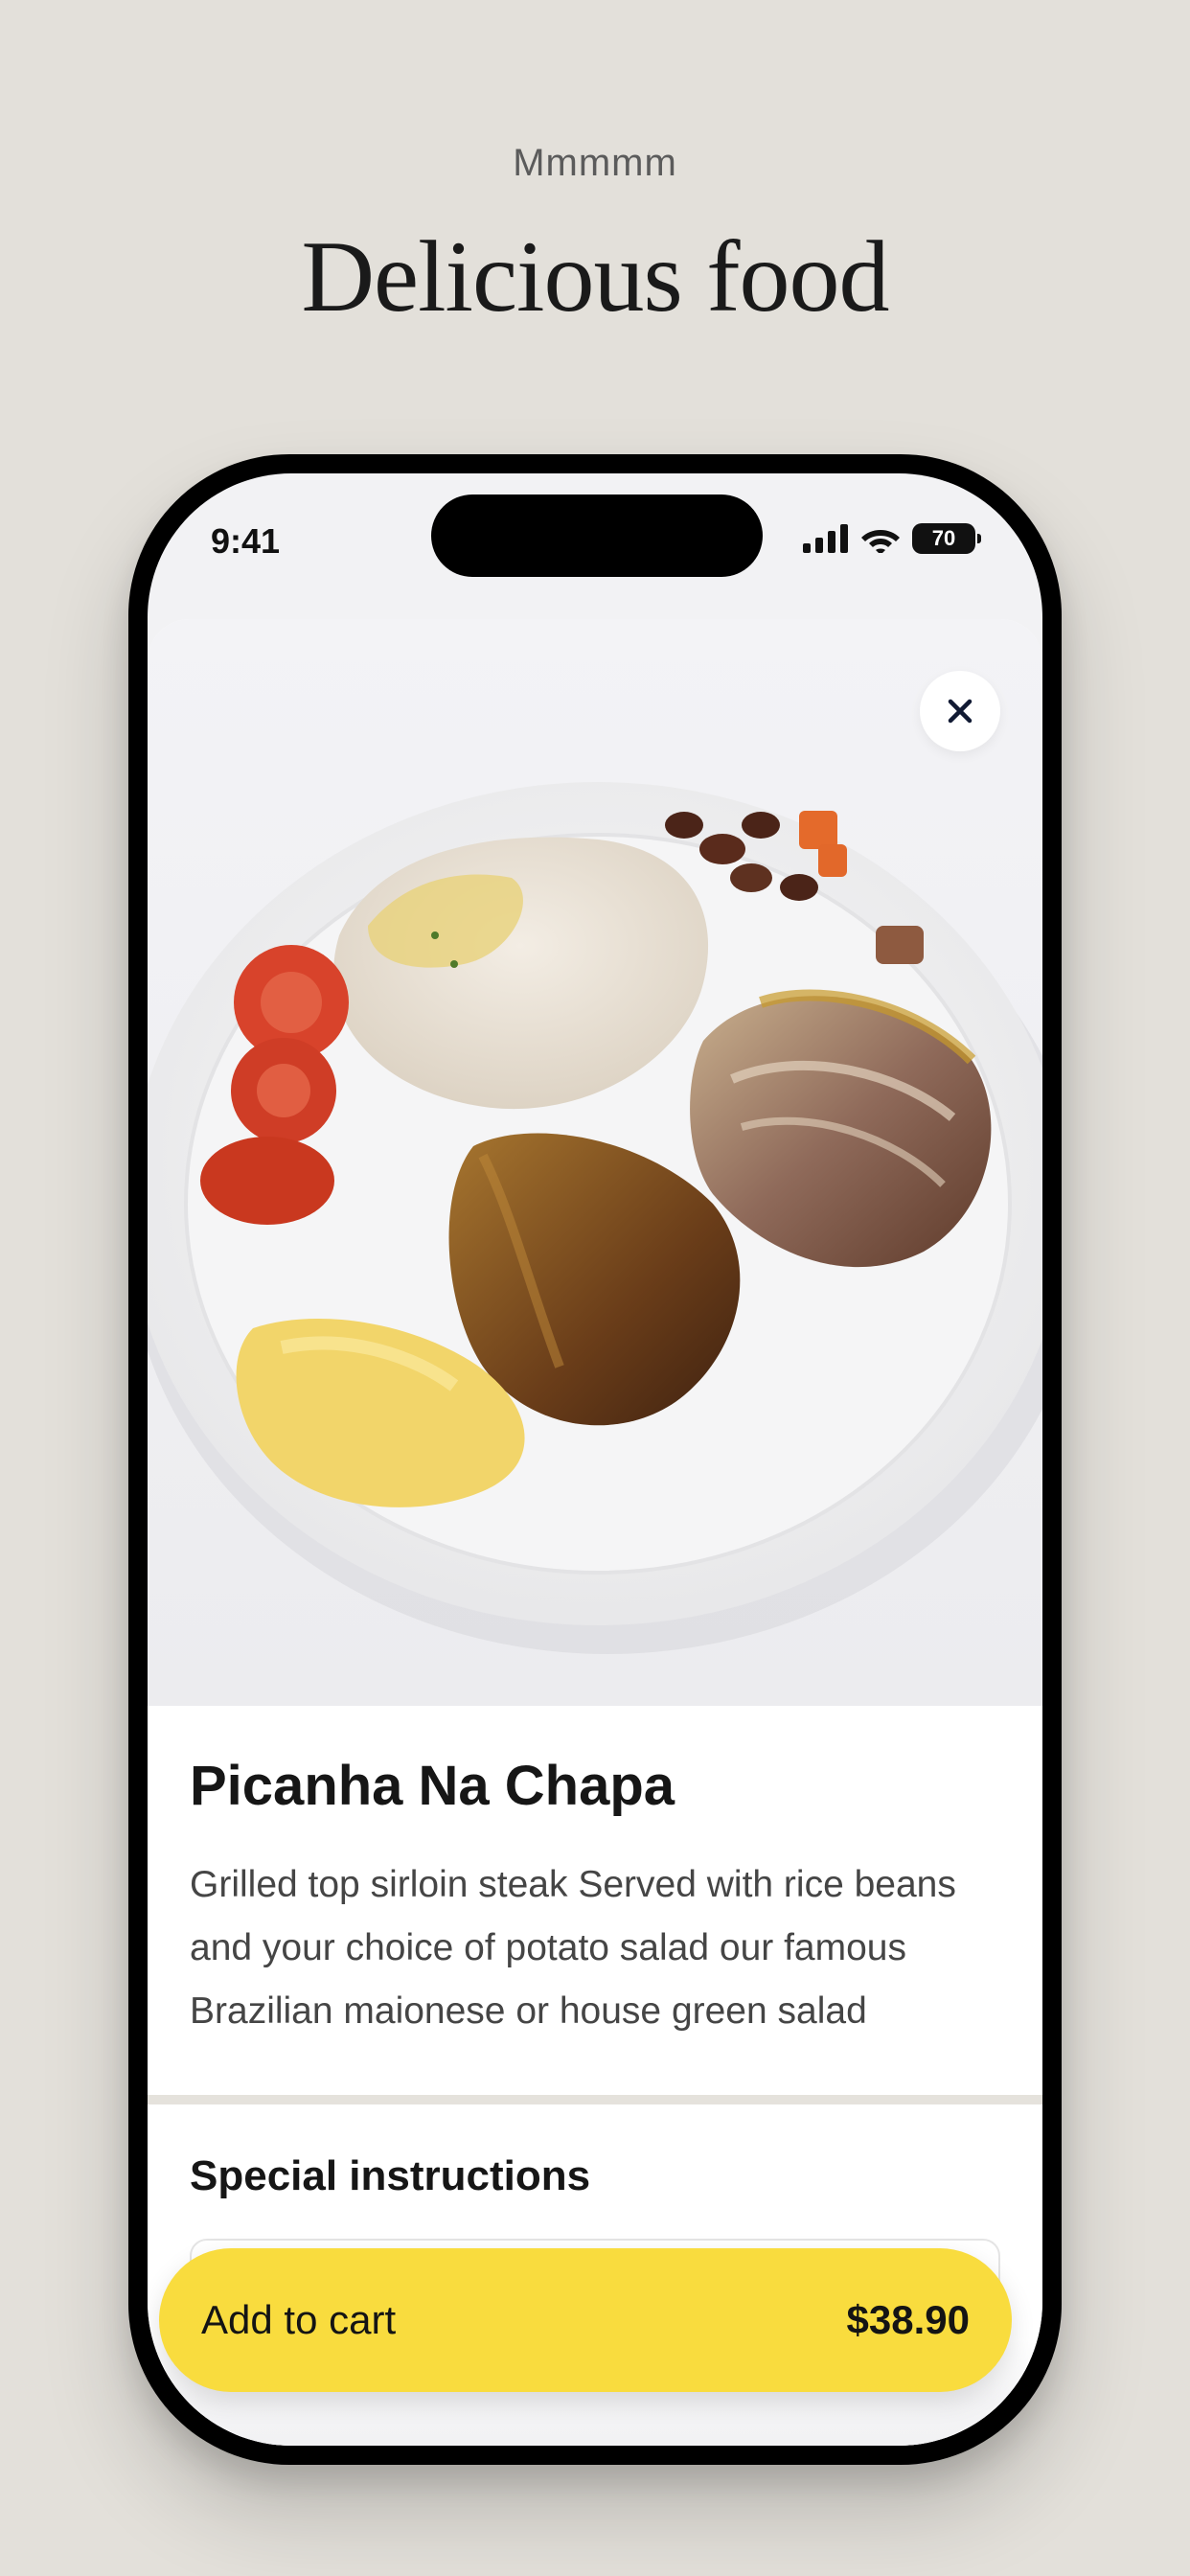  What do you see at coordinates (595, 276) in the screenshot?
I see `page-headline: Delicious food` at bounding box center [595, 276].